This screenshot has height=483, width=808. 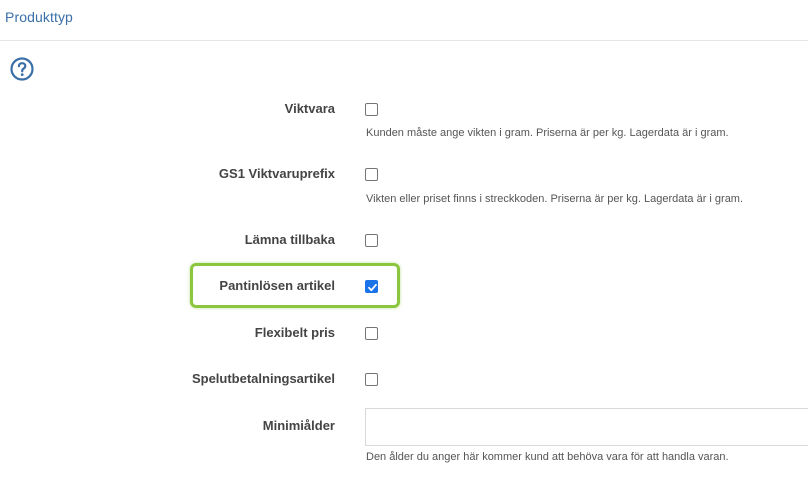 What do you see at coordinates (404, 20) in the screenshot?
I see `panel-header: Produkttyp` at bounding box center [404, 20].